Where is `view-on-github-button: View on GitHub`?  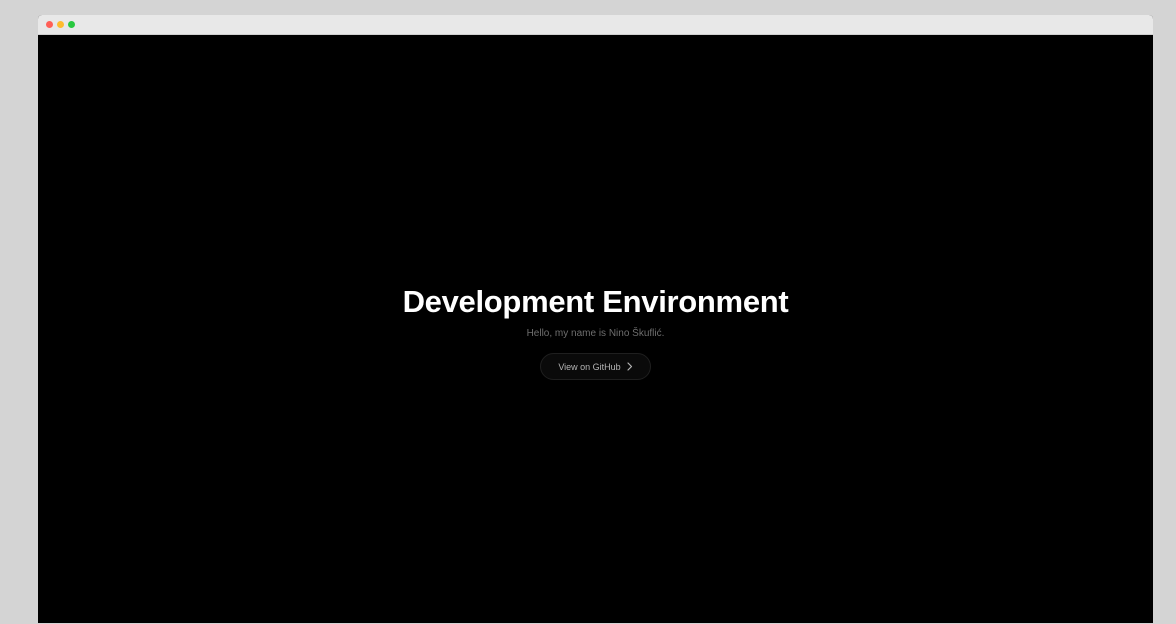 view-on-github-button: View on GitHub is located at coordinates (595, 366).